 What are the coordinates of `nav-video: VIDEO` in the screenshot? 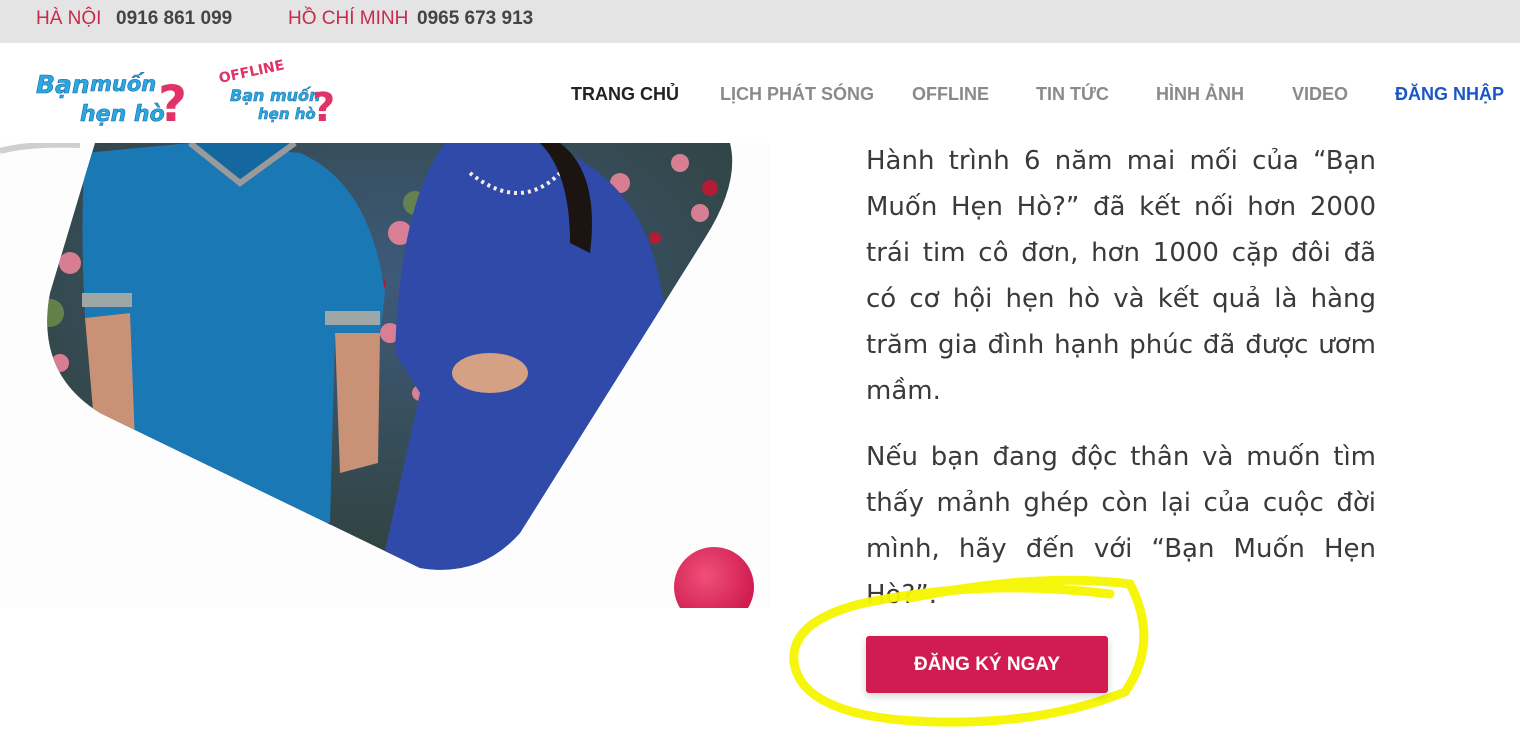 It's located at (1320, 94).